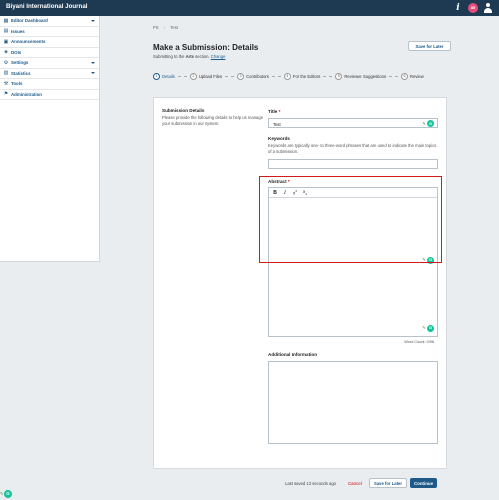 The width and height of the screenshot is (499, 500). I want to click on app-title: Biyani International Journal, so click(46, 6).